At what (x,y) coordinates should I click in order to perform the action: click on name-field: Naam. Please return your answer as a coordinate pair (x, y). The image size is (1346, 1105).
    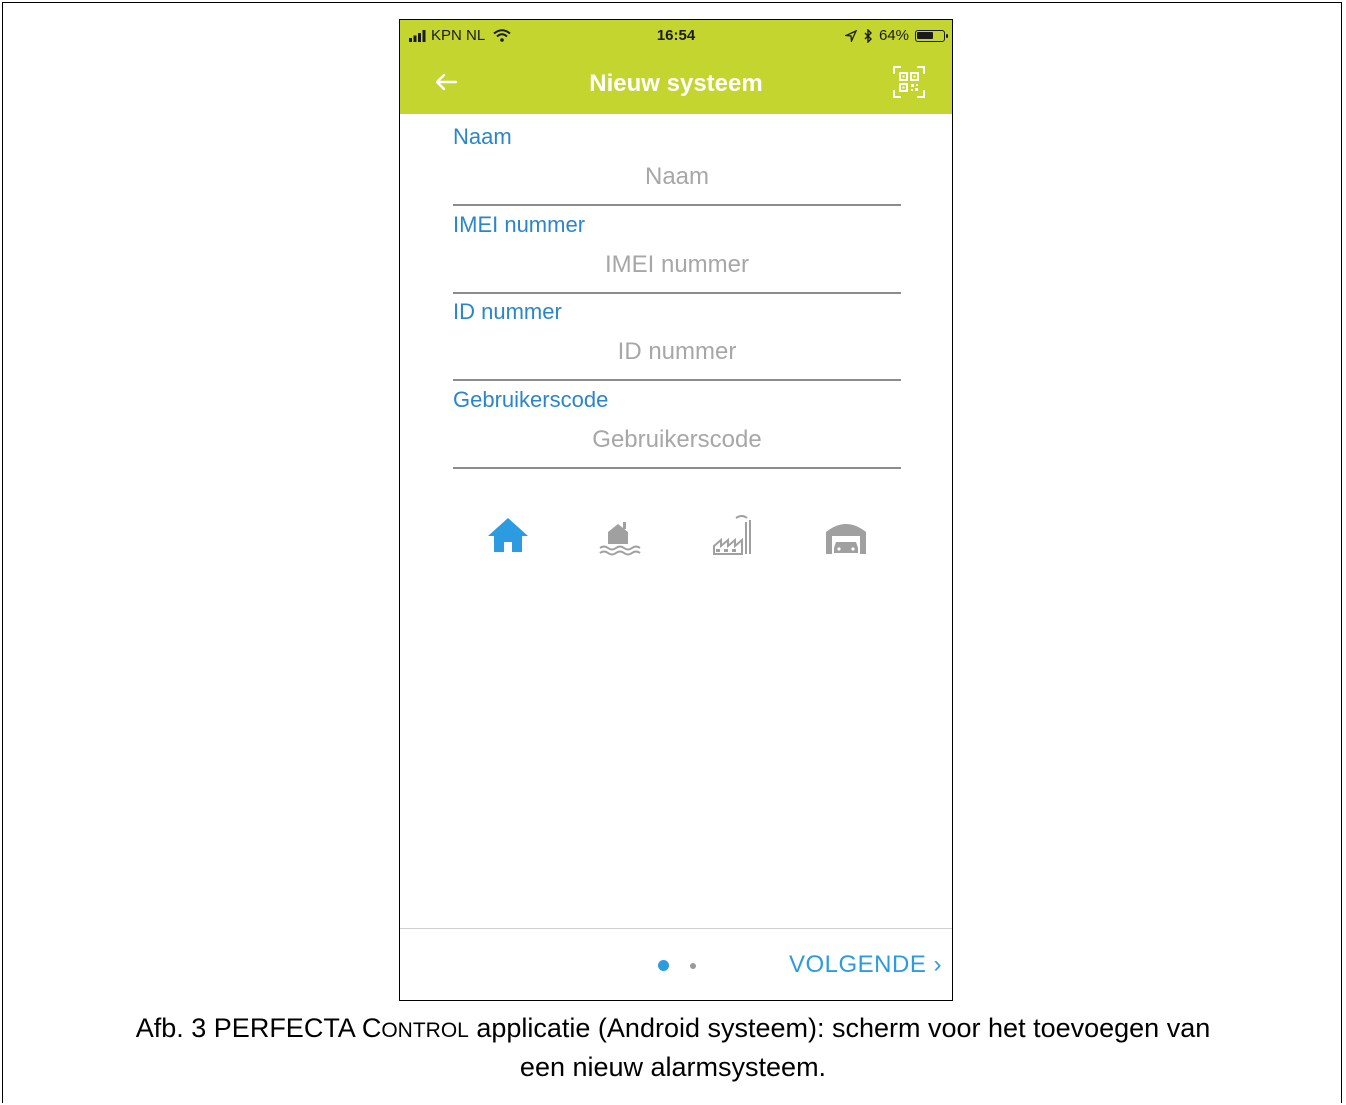
    Looking at the image, I should click on (677, 165).